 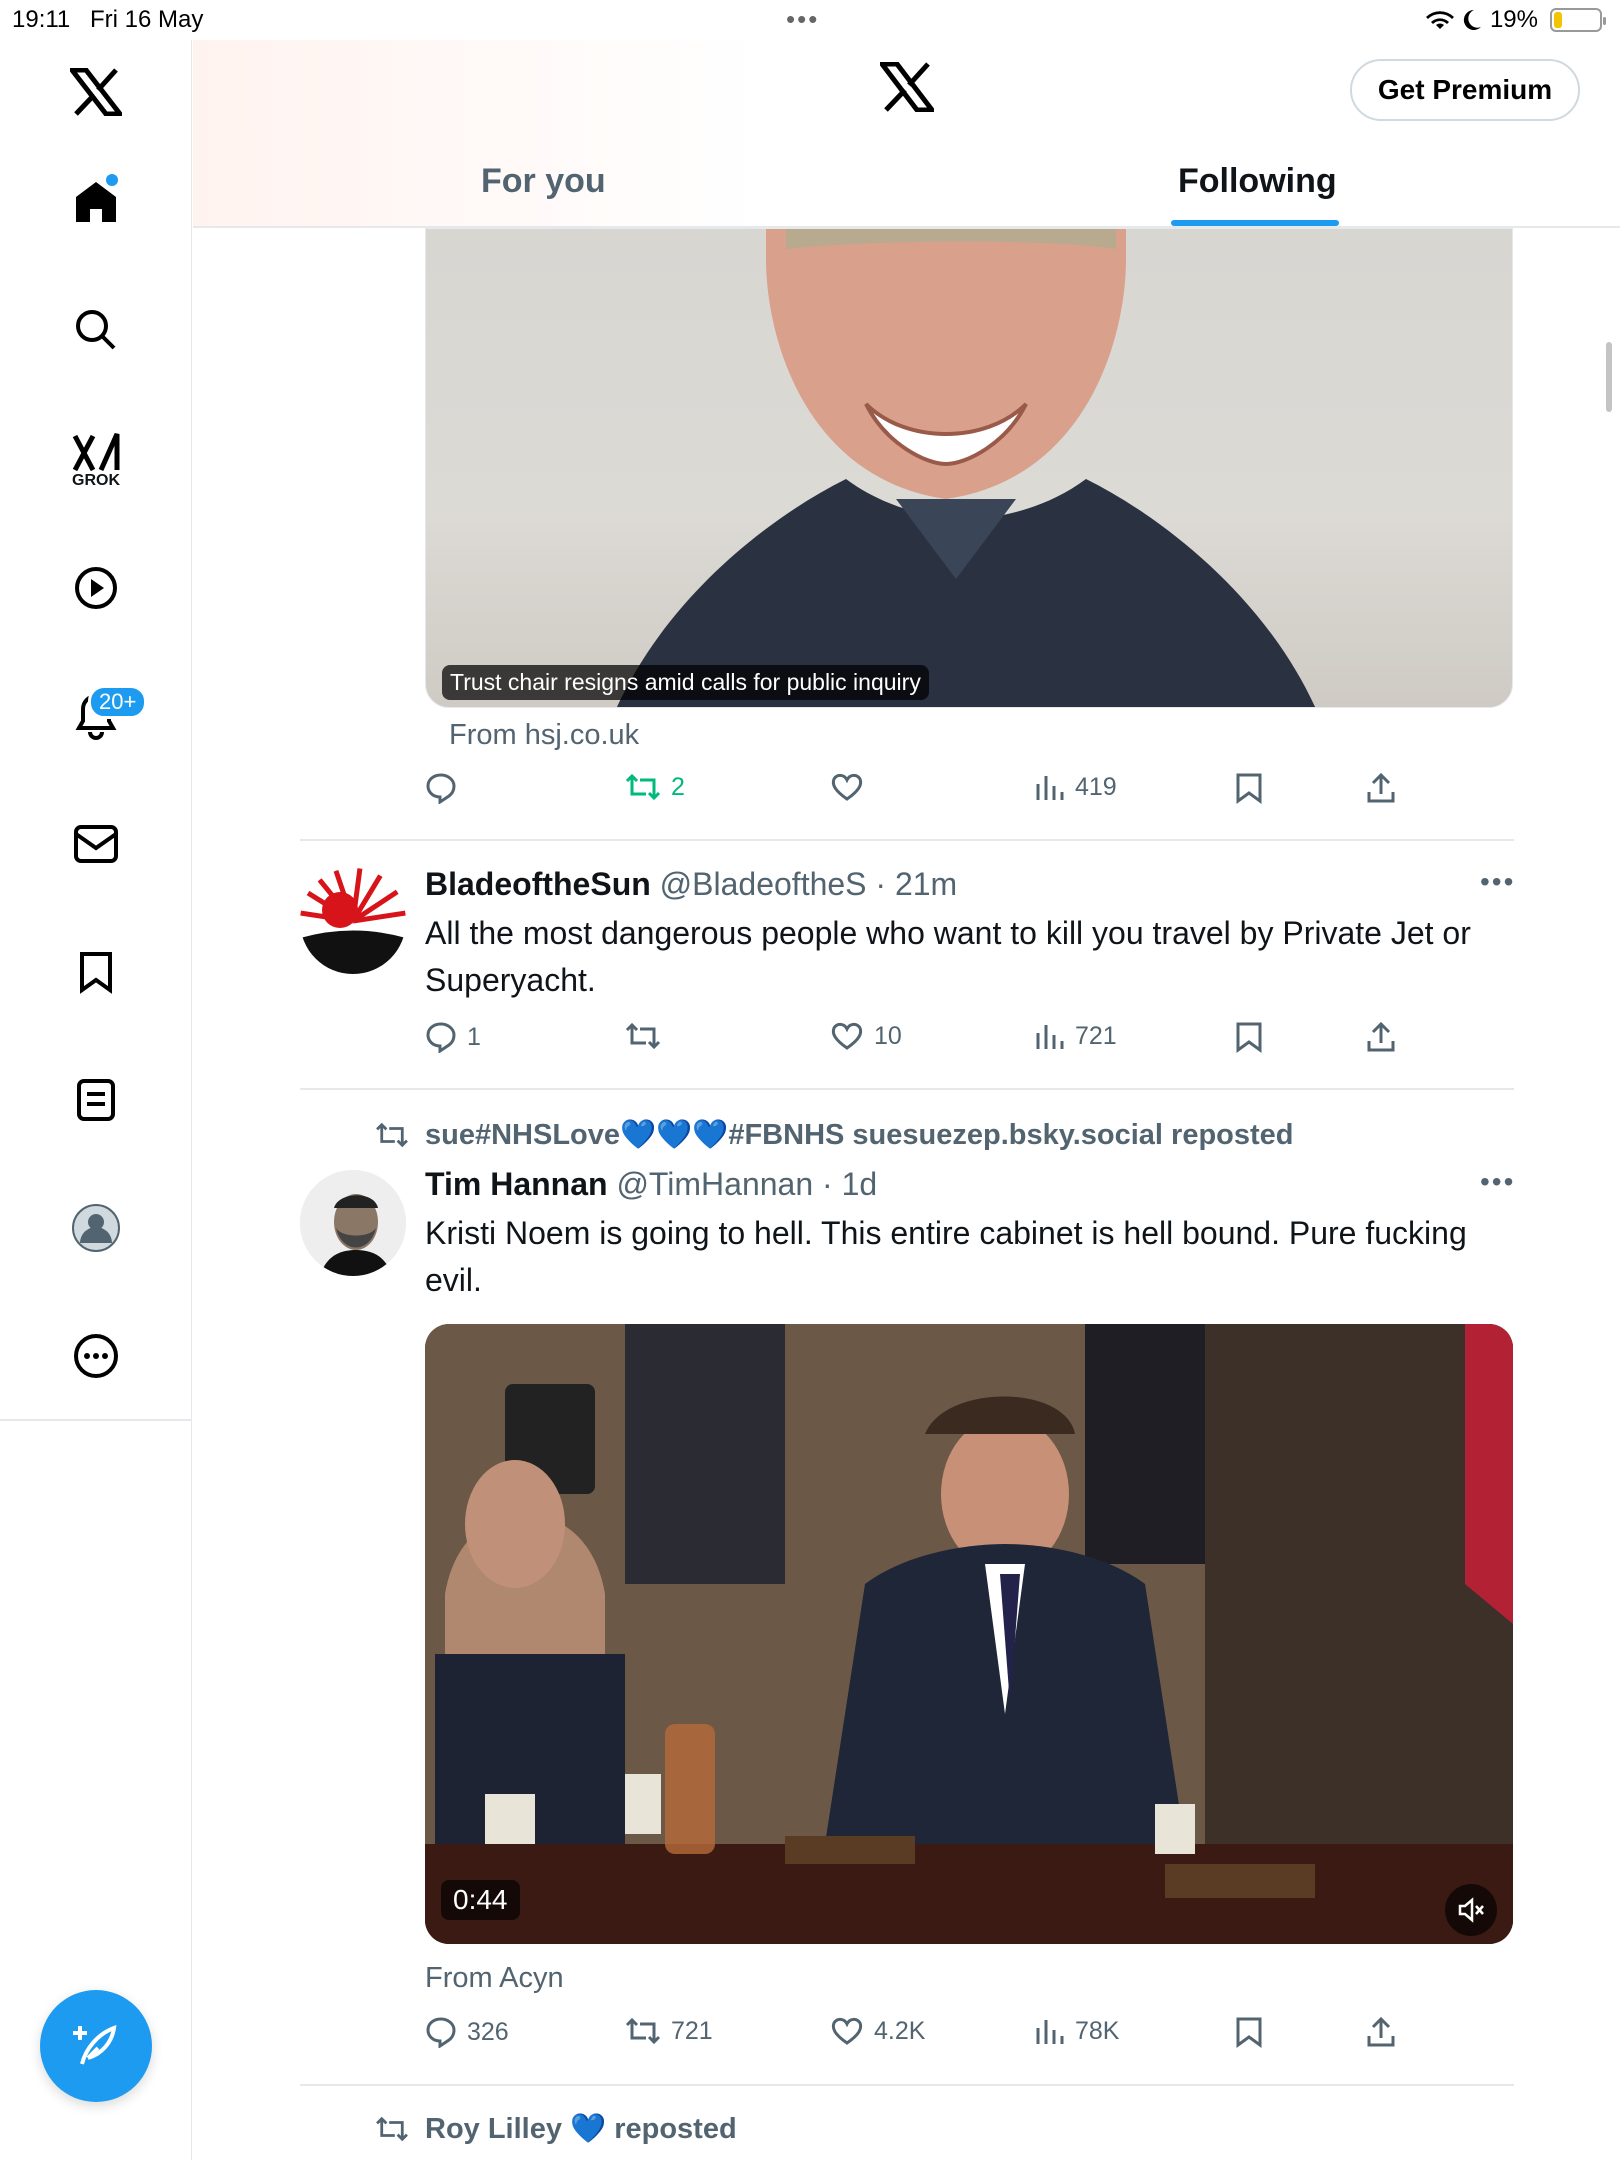 I want to click on mute-button, so click(x=1471, y=1910).